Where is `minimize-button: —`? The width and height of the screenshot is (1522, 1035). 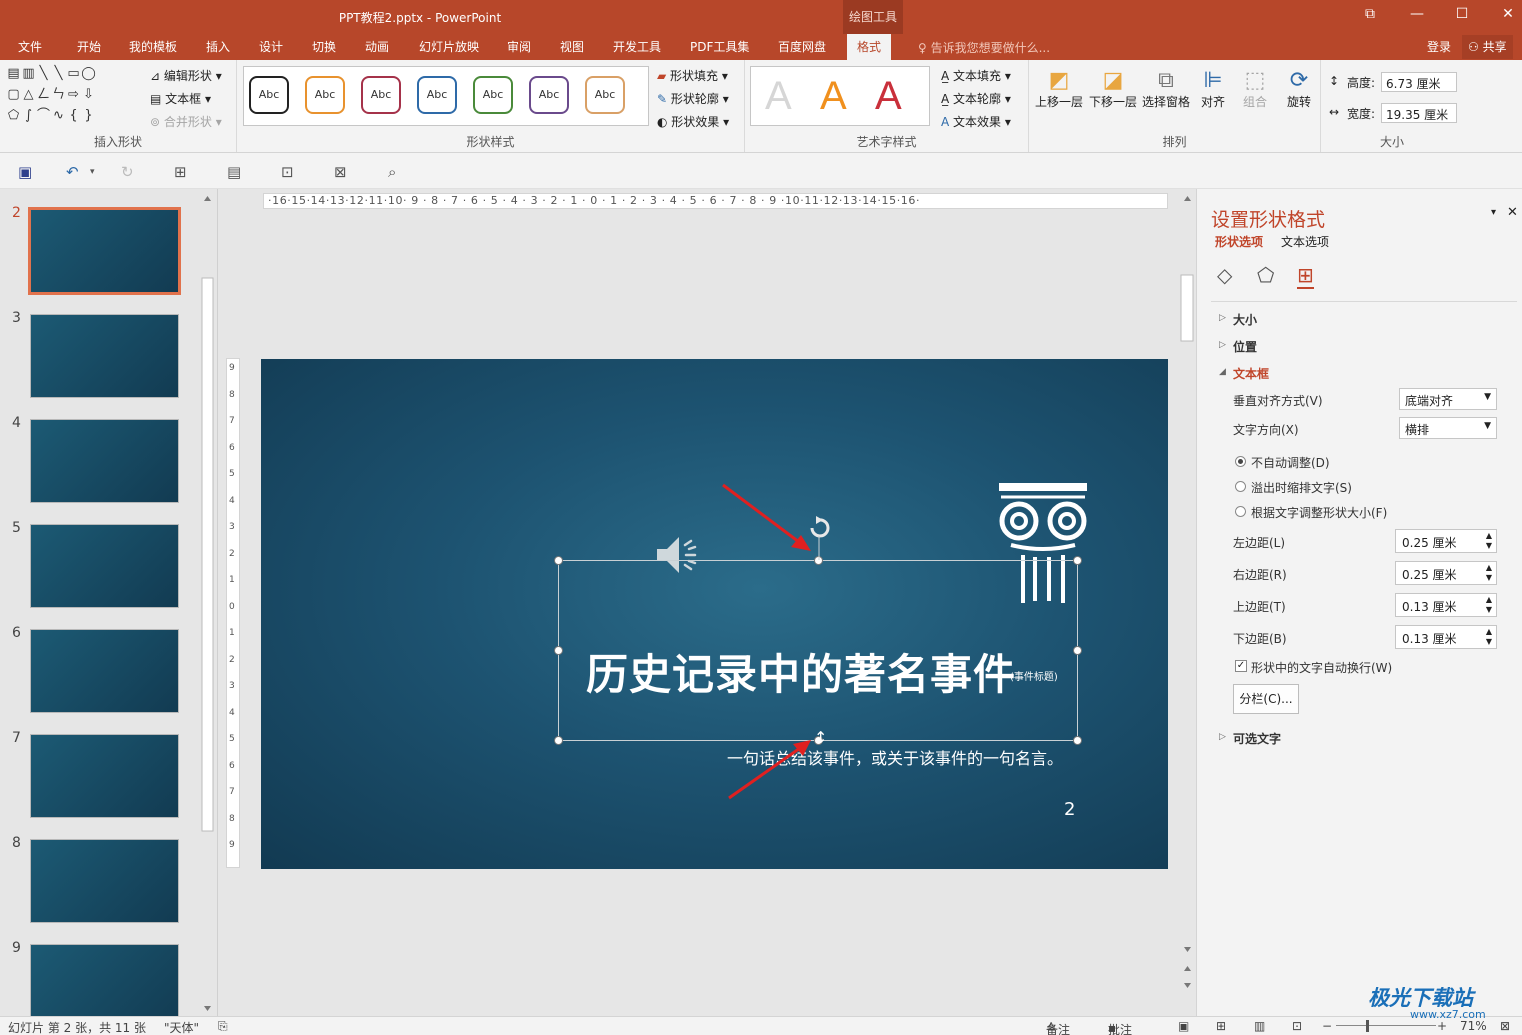 minimize-button: — is located at coordinates (1417, 14).